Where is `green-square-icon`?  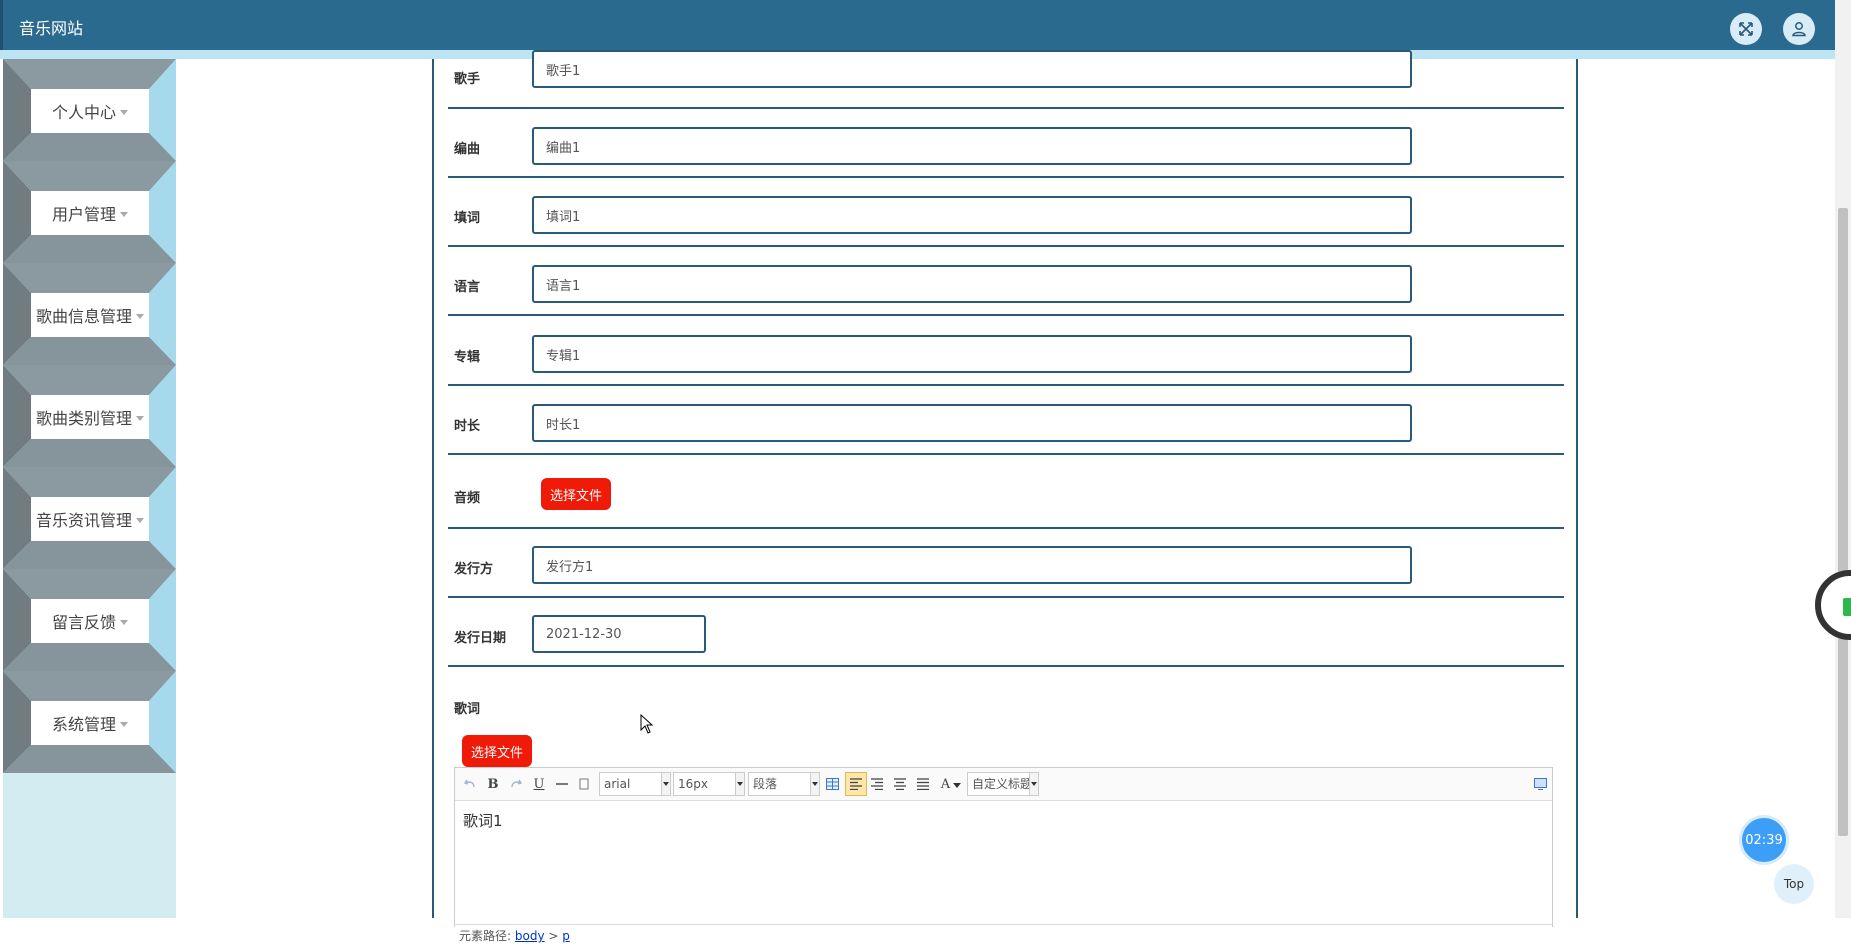 green-square-icon is located at coordinates (1847, 607).